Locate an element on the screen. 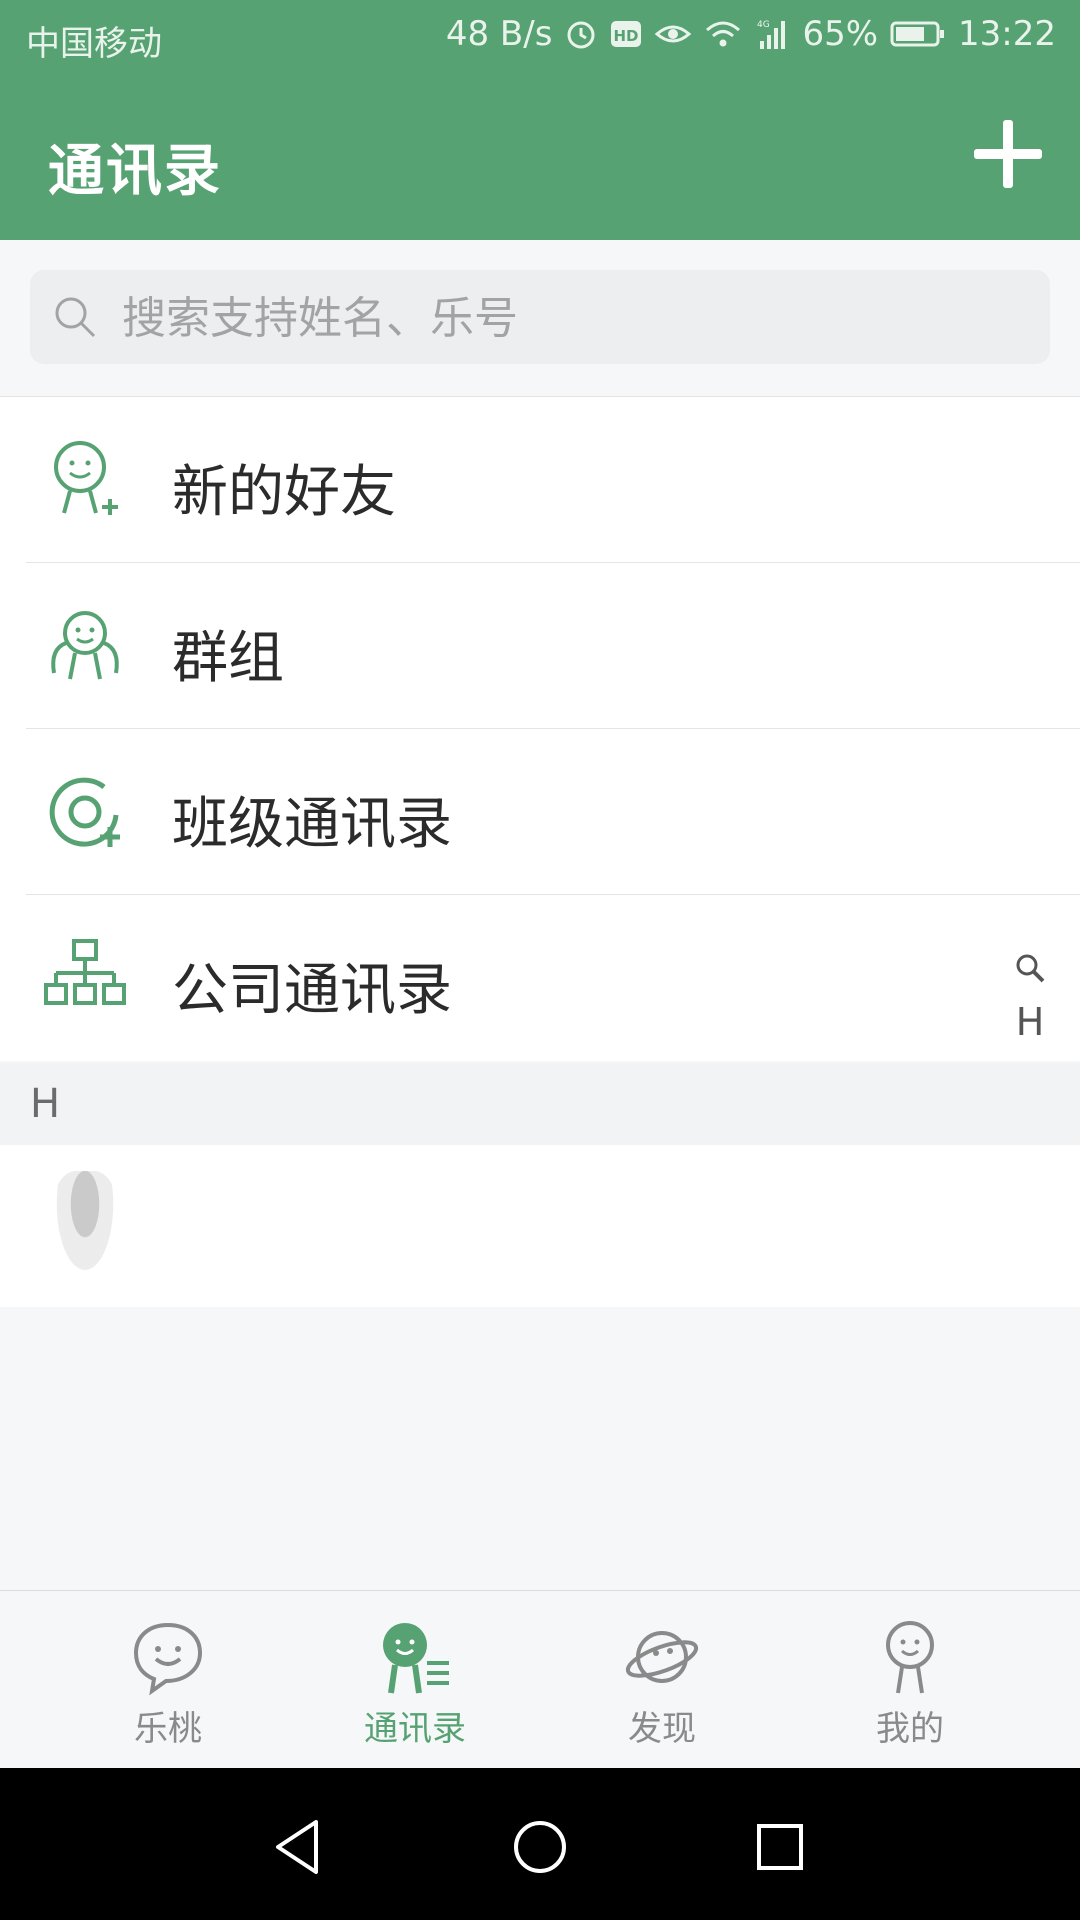 This screenshot has height=1920, width=1080. battery-percent: 65% is located at coordinates (840, 34).